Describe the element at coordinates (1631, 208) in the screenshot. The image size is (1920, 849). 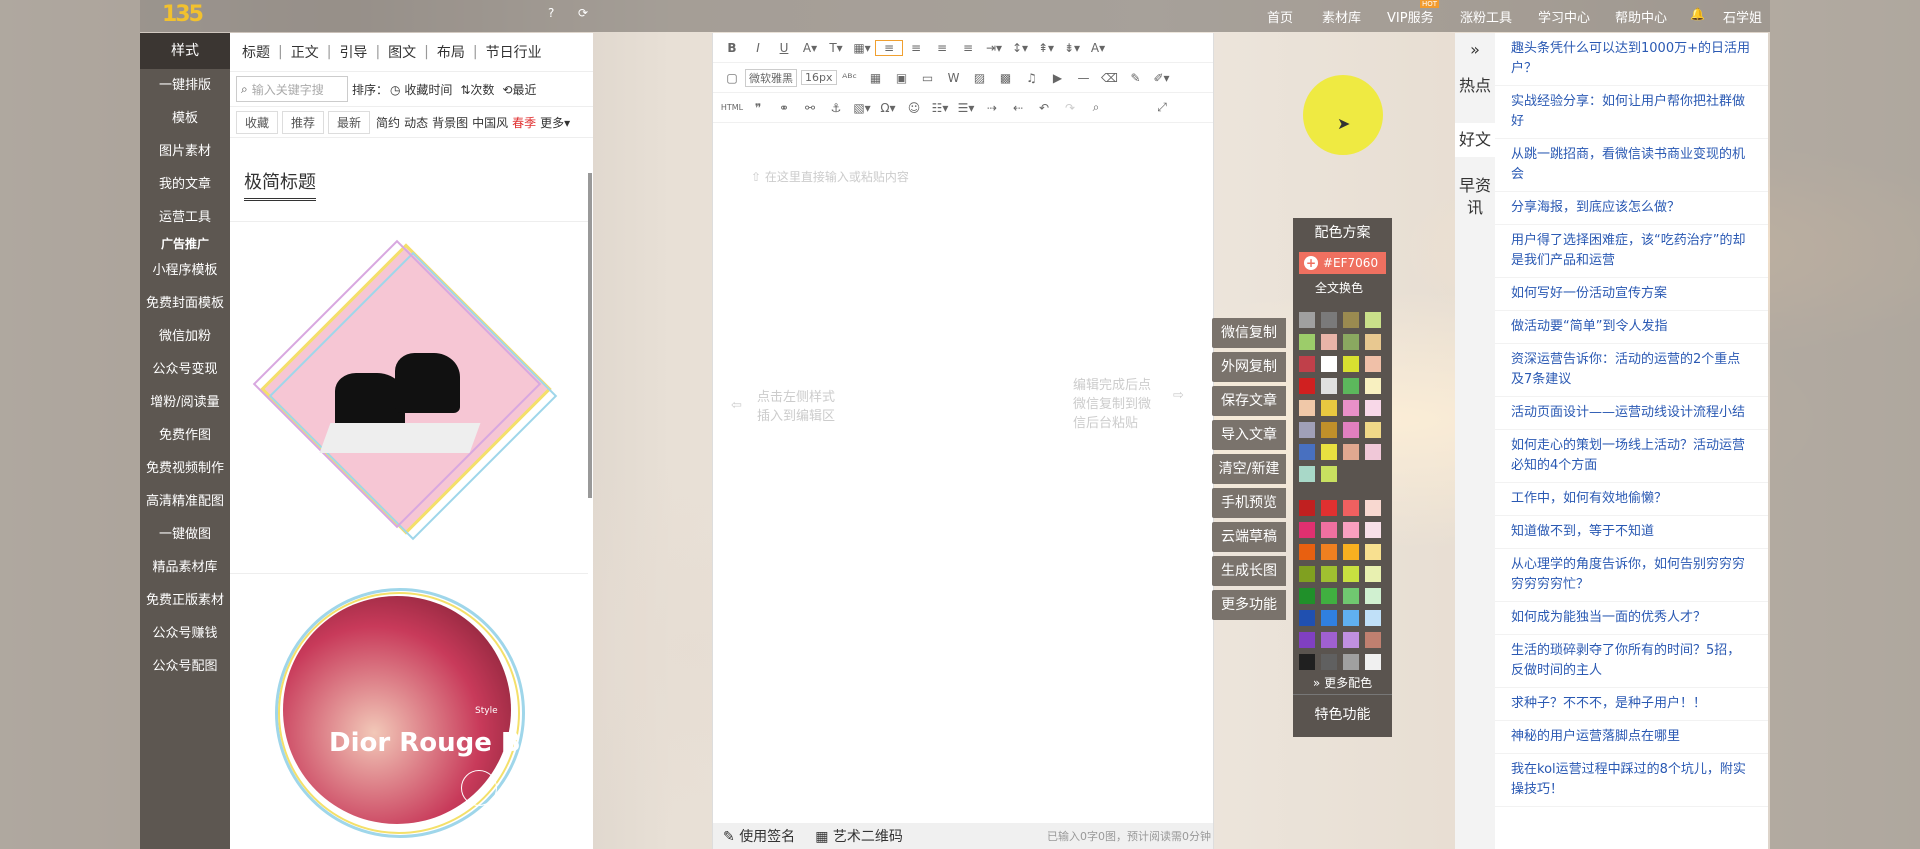
I see `article-link: 分享海报，到底应该怎么做？` at that location.